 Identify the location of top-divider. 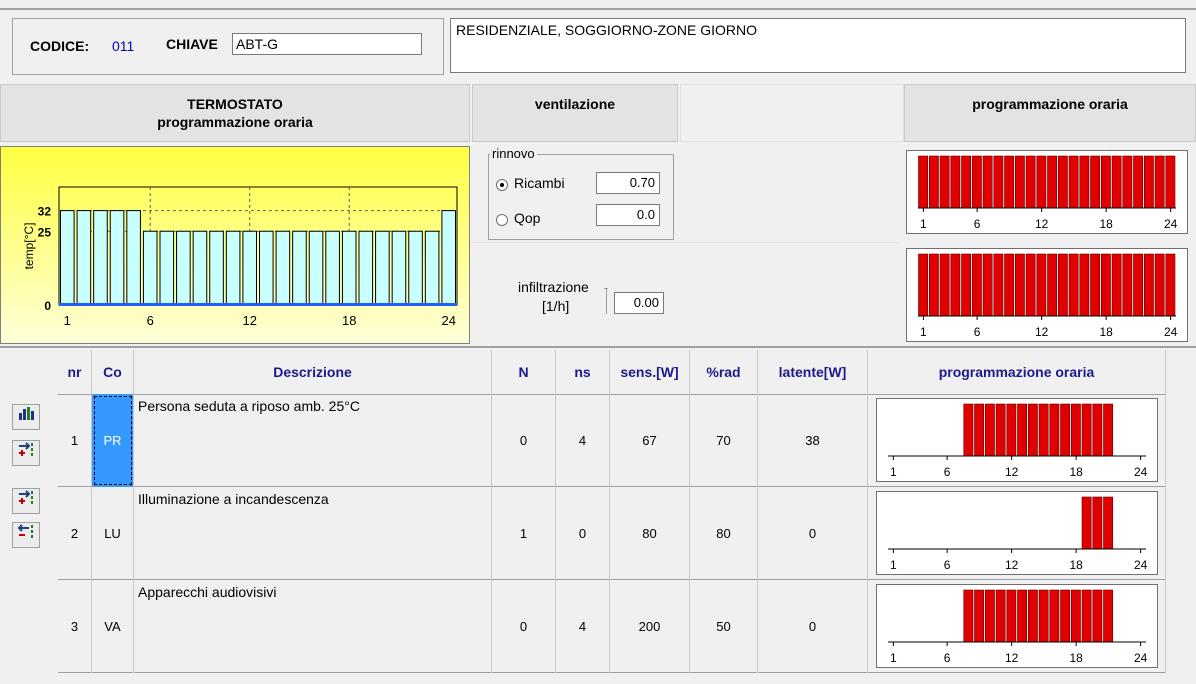
(598, 9).